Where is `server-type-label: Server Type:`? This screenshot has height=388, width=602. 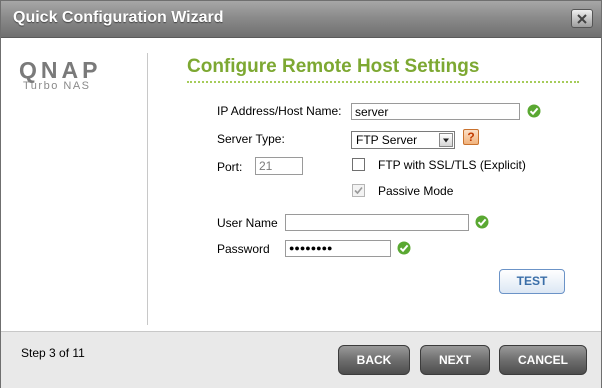 server-type-label: Server Type: is located at coordinates (251, 139).